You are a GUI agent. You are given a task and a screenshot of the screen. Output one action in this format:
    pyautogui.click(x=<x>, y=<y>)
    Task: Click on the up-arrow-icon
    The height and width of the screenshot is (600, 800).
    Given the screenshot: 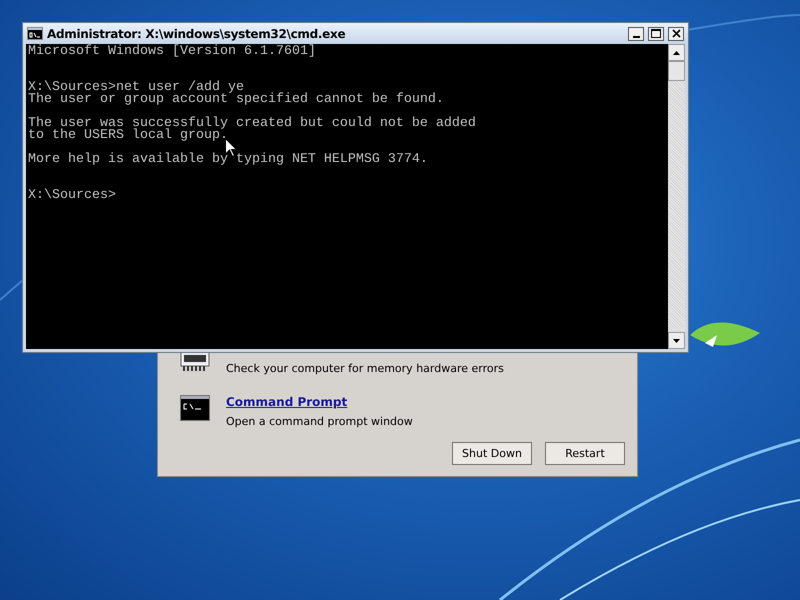 What is the action you would take?
    pyautogui.click(x=676, y=52)
    